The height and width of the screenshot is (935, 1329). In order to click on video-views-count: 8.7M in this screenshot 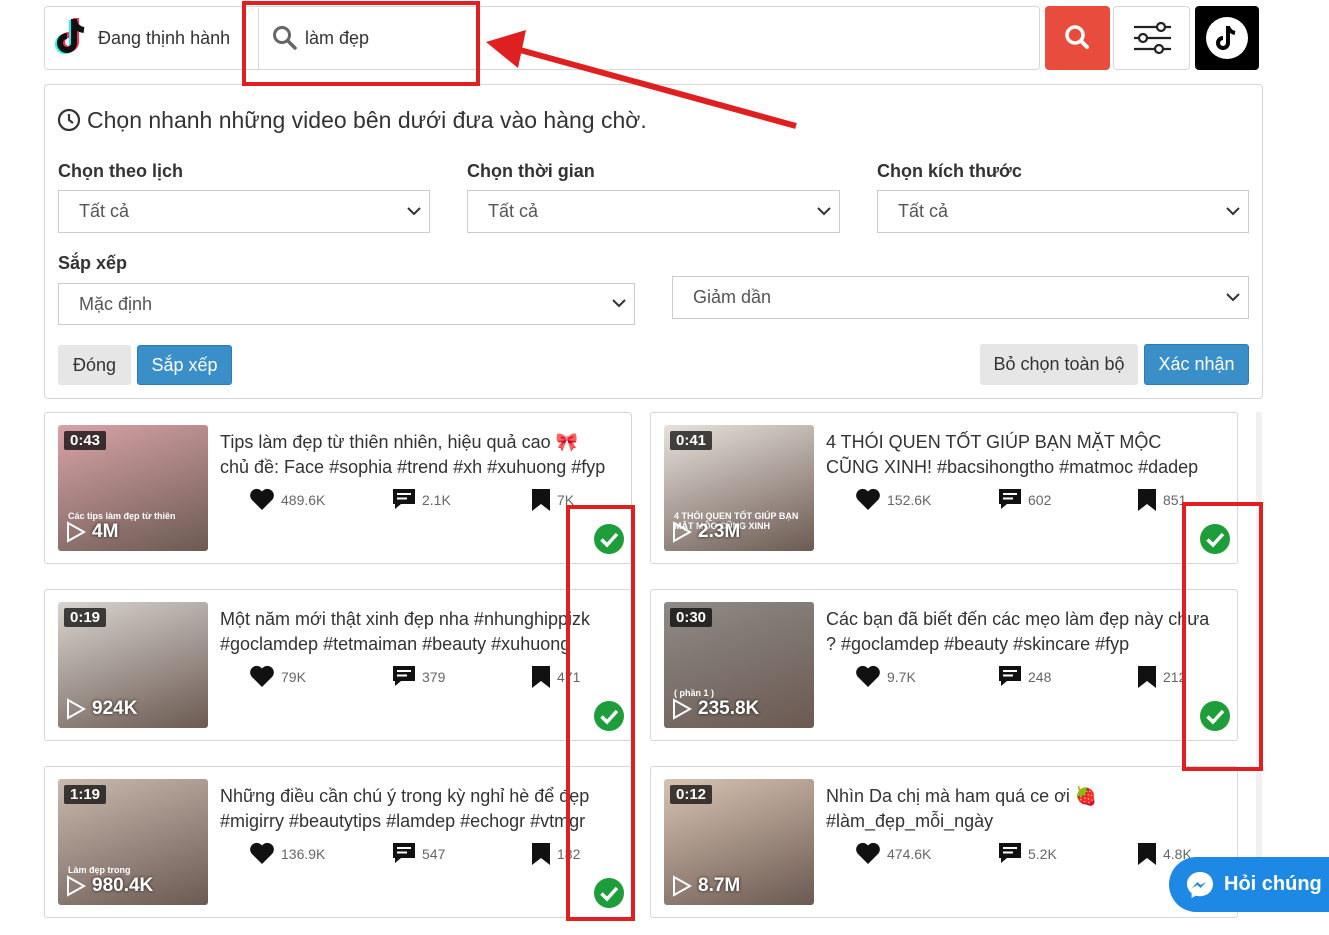, I will do `click(719, 885)`.